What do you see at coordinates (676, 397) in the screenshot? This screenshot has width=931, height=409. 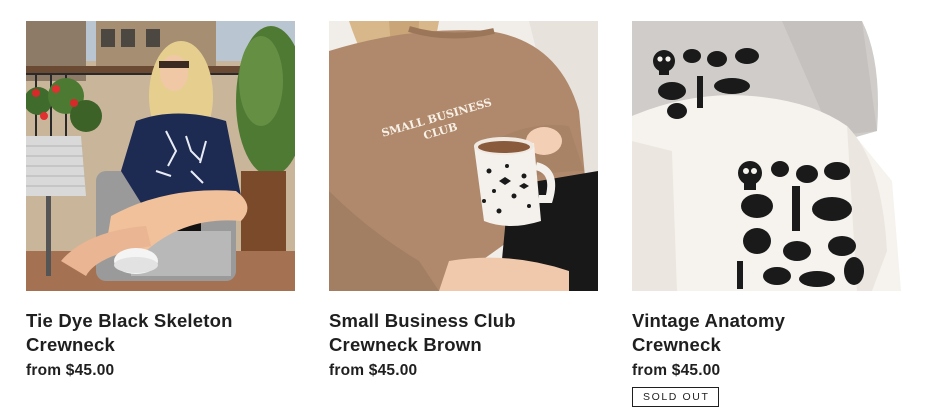 I see `sold-out-badge: SOLD OUT` at bounding box center [676, 397].